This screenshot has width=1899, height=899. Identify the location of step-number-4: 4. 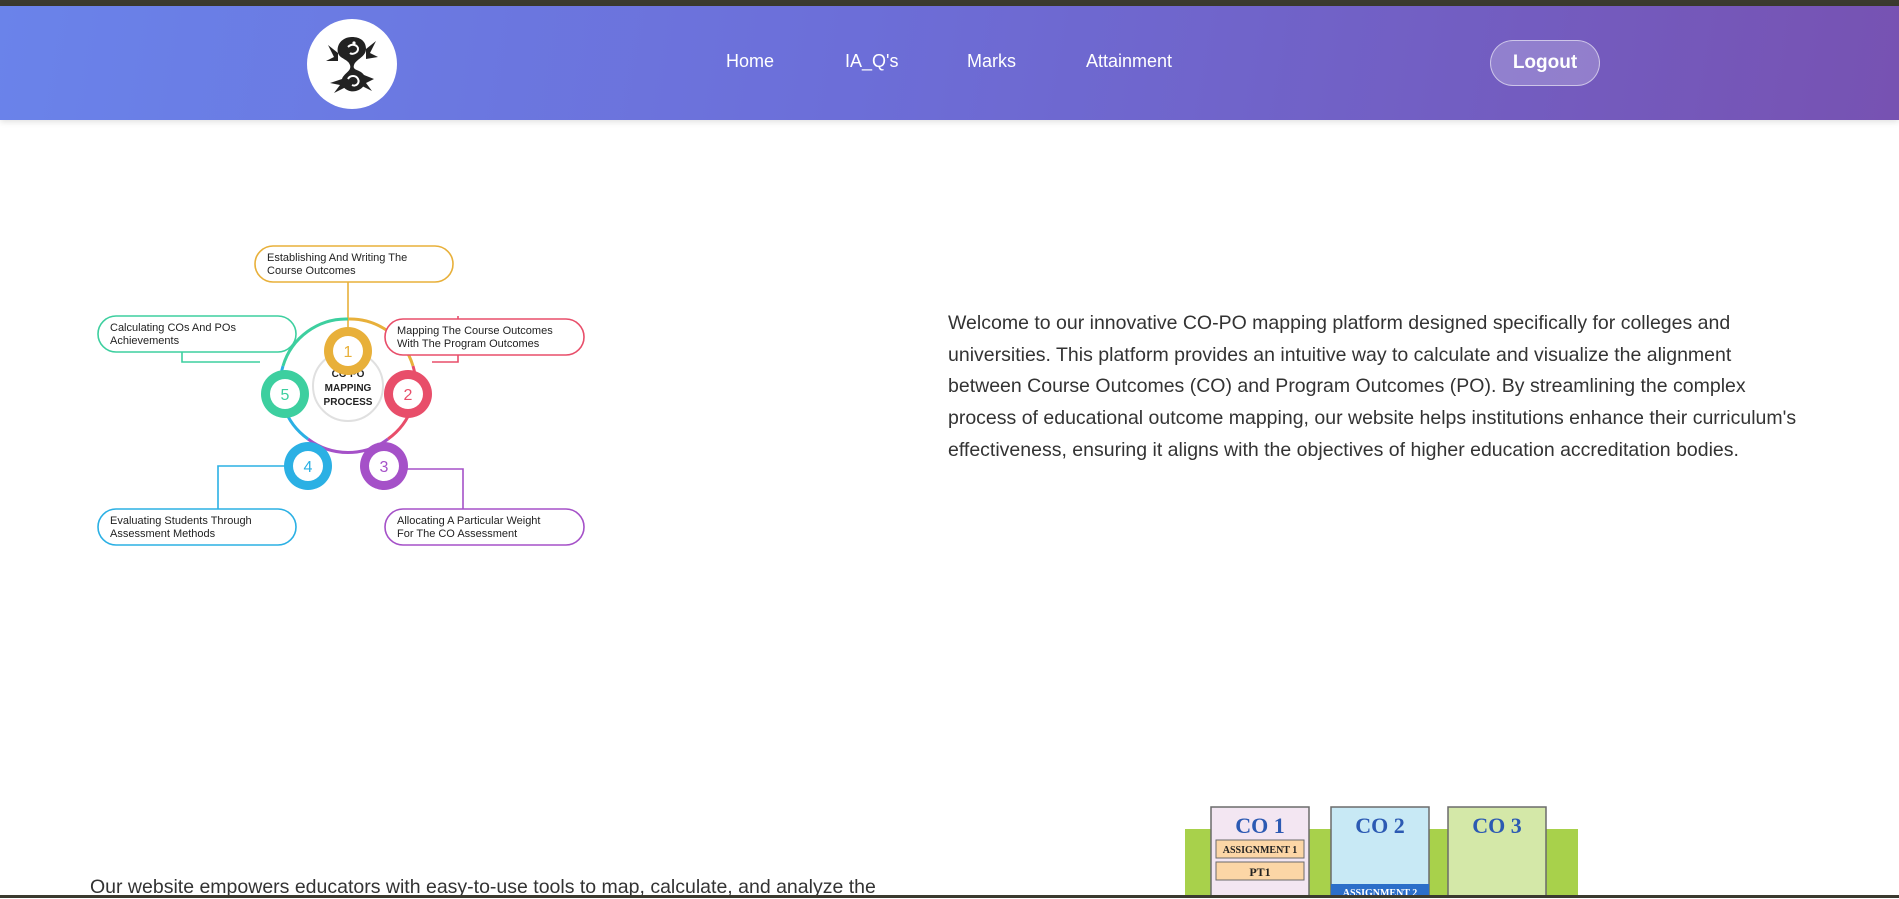
(308, 467).